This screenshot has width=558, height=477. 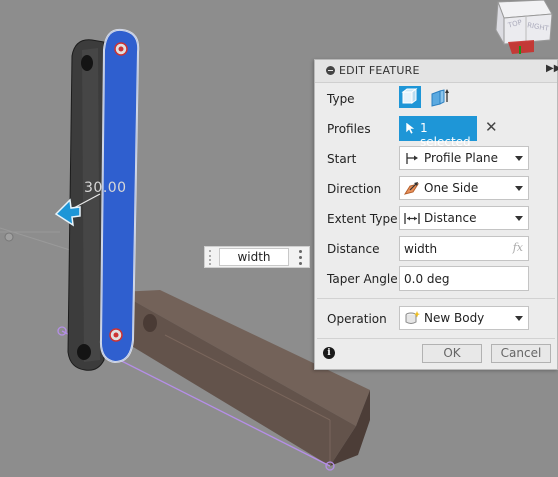 I want to click on distance-label: Distance, so click(x=353, y=249).